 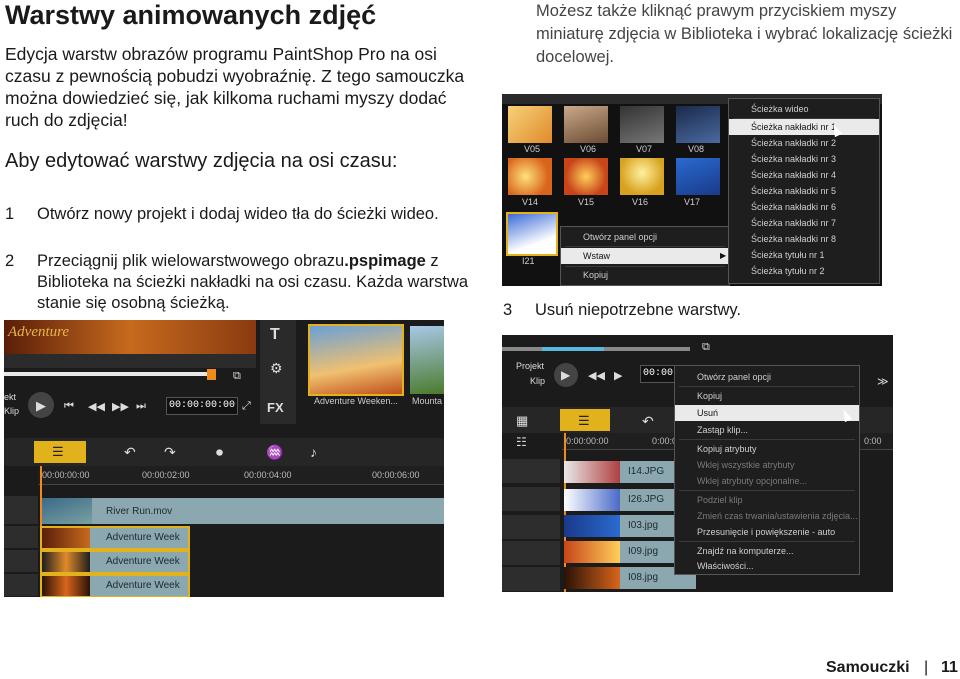 What do you see at coordinates (804, 127) in the screenshot?
I see `menu-item-overlay-1: Ścieżka nakładki nr 1` at bounding box center [804, 127].